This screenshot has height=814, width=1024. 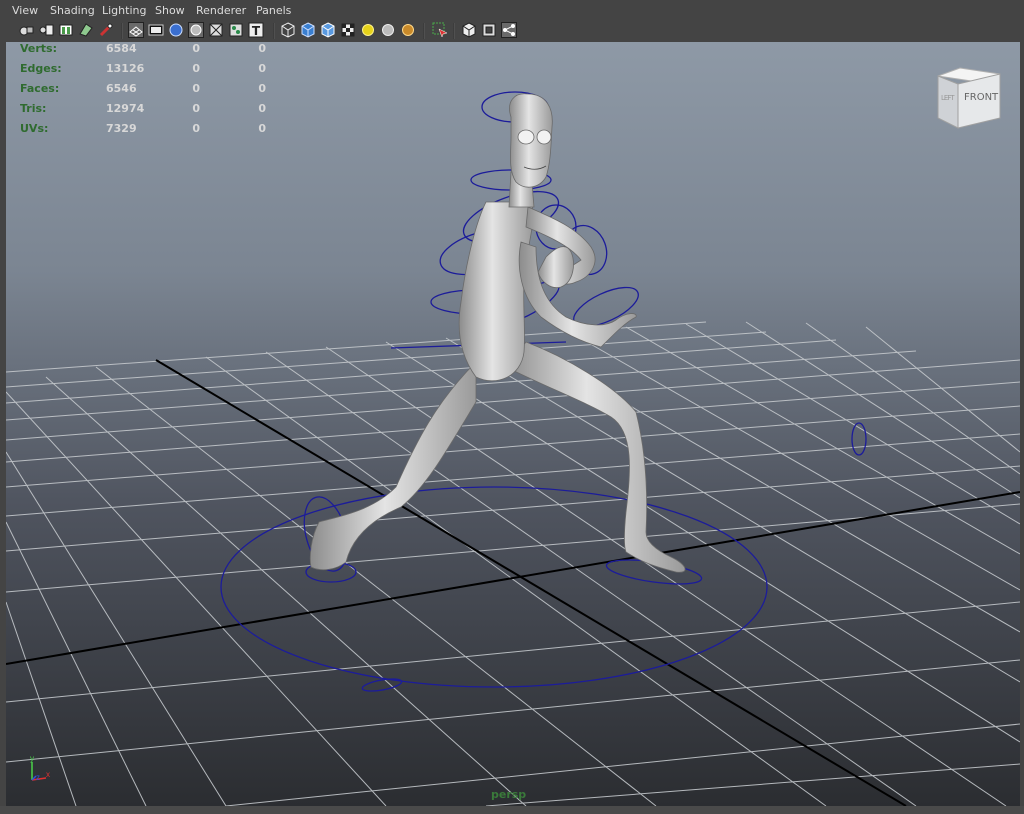 What do you see at coordinates (124, 10) in the screenshot?
I see `menu-lighting: Lighting` at bounding box center [124, 10].